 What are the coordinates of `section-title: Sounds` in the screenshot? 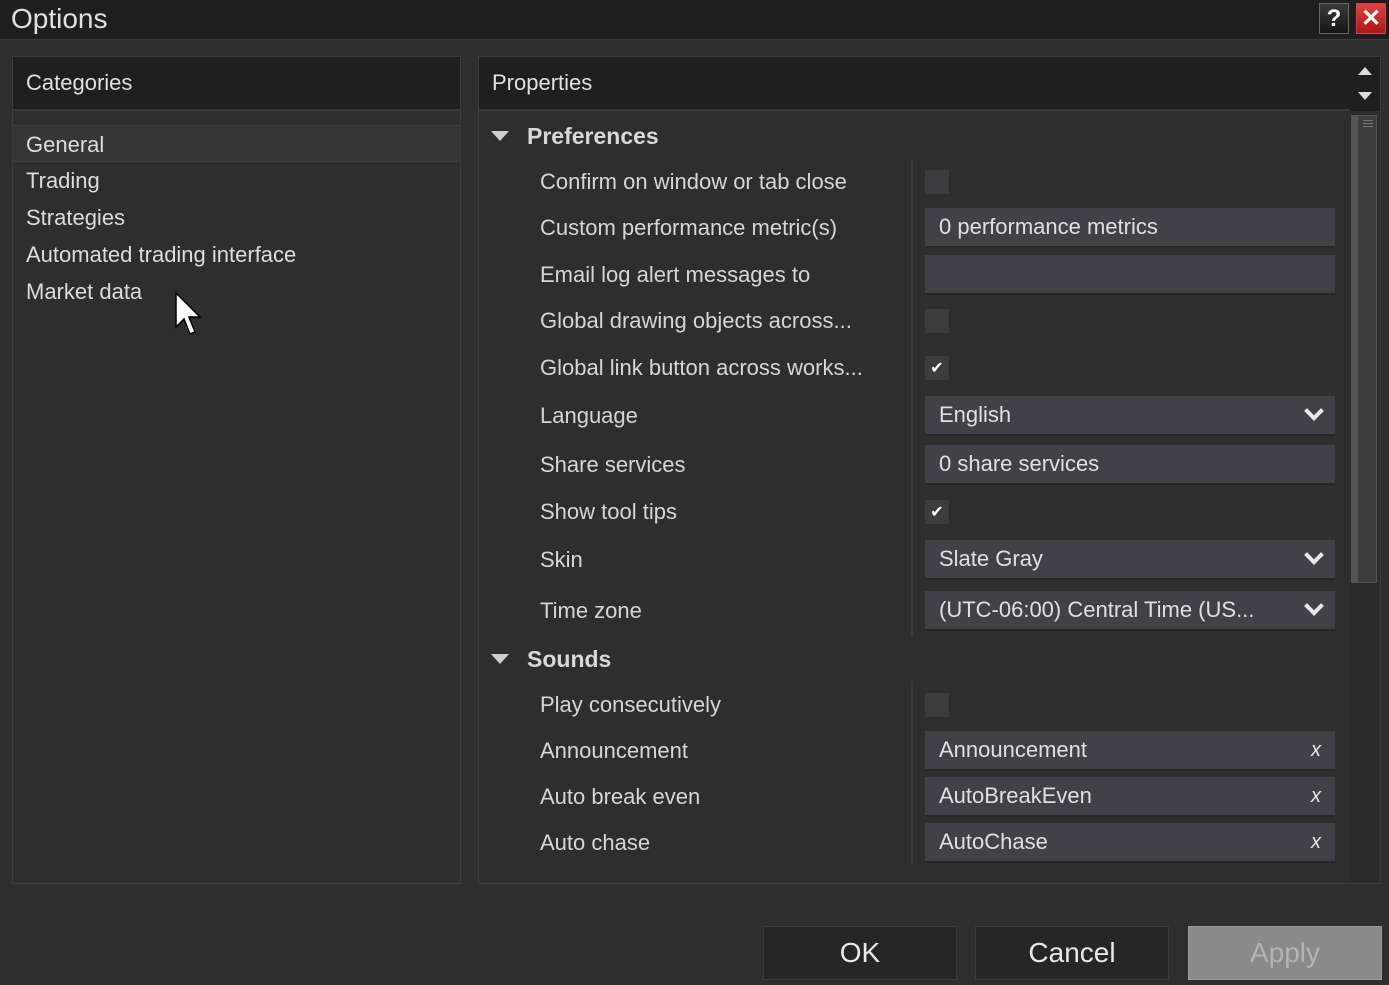 It's located at (569, 658).